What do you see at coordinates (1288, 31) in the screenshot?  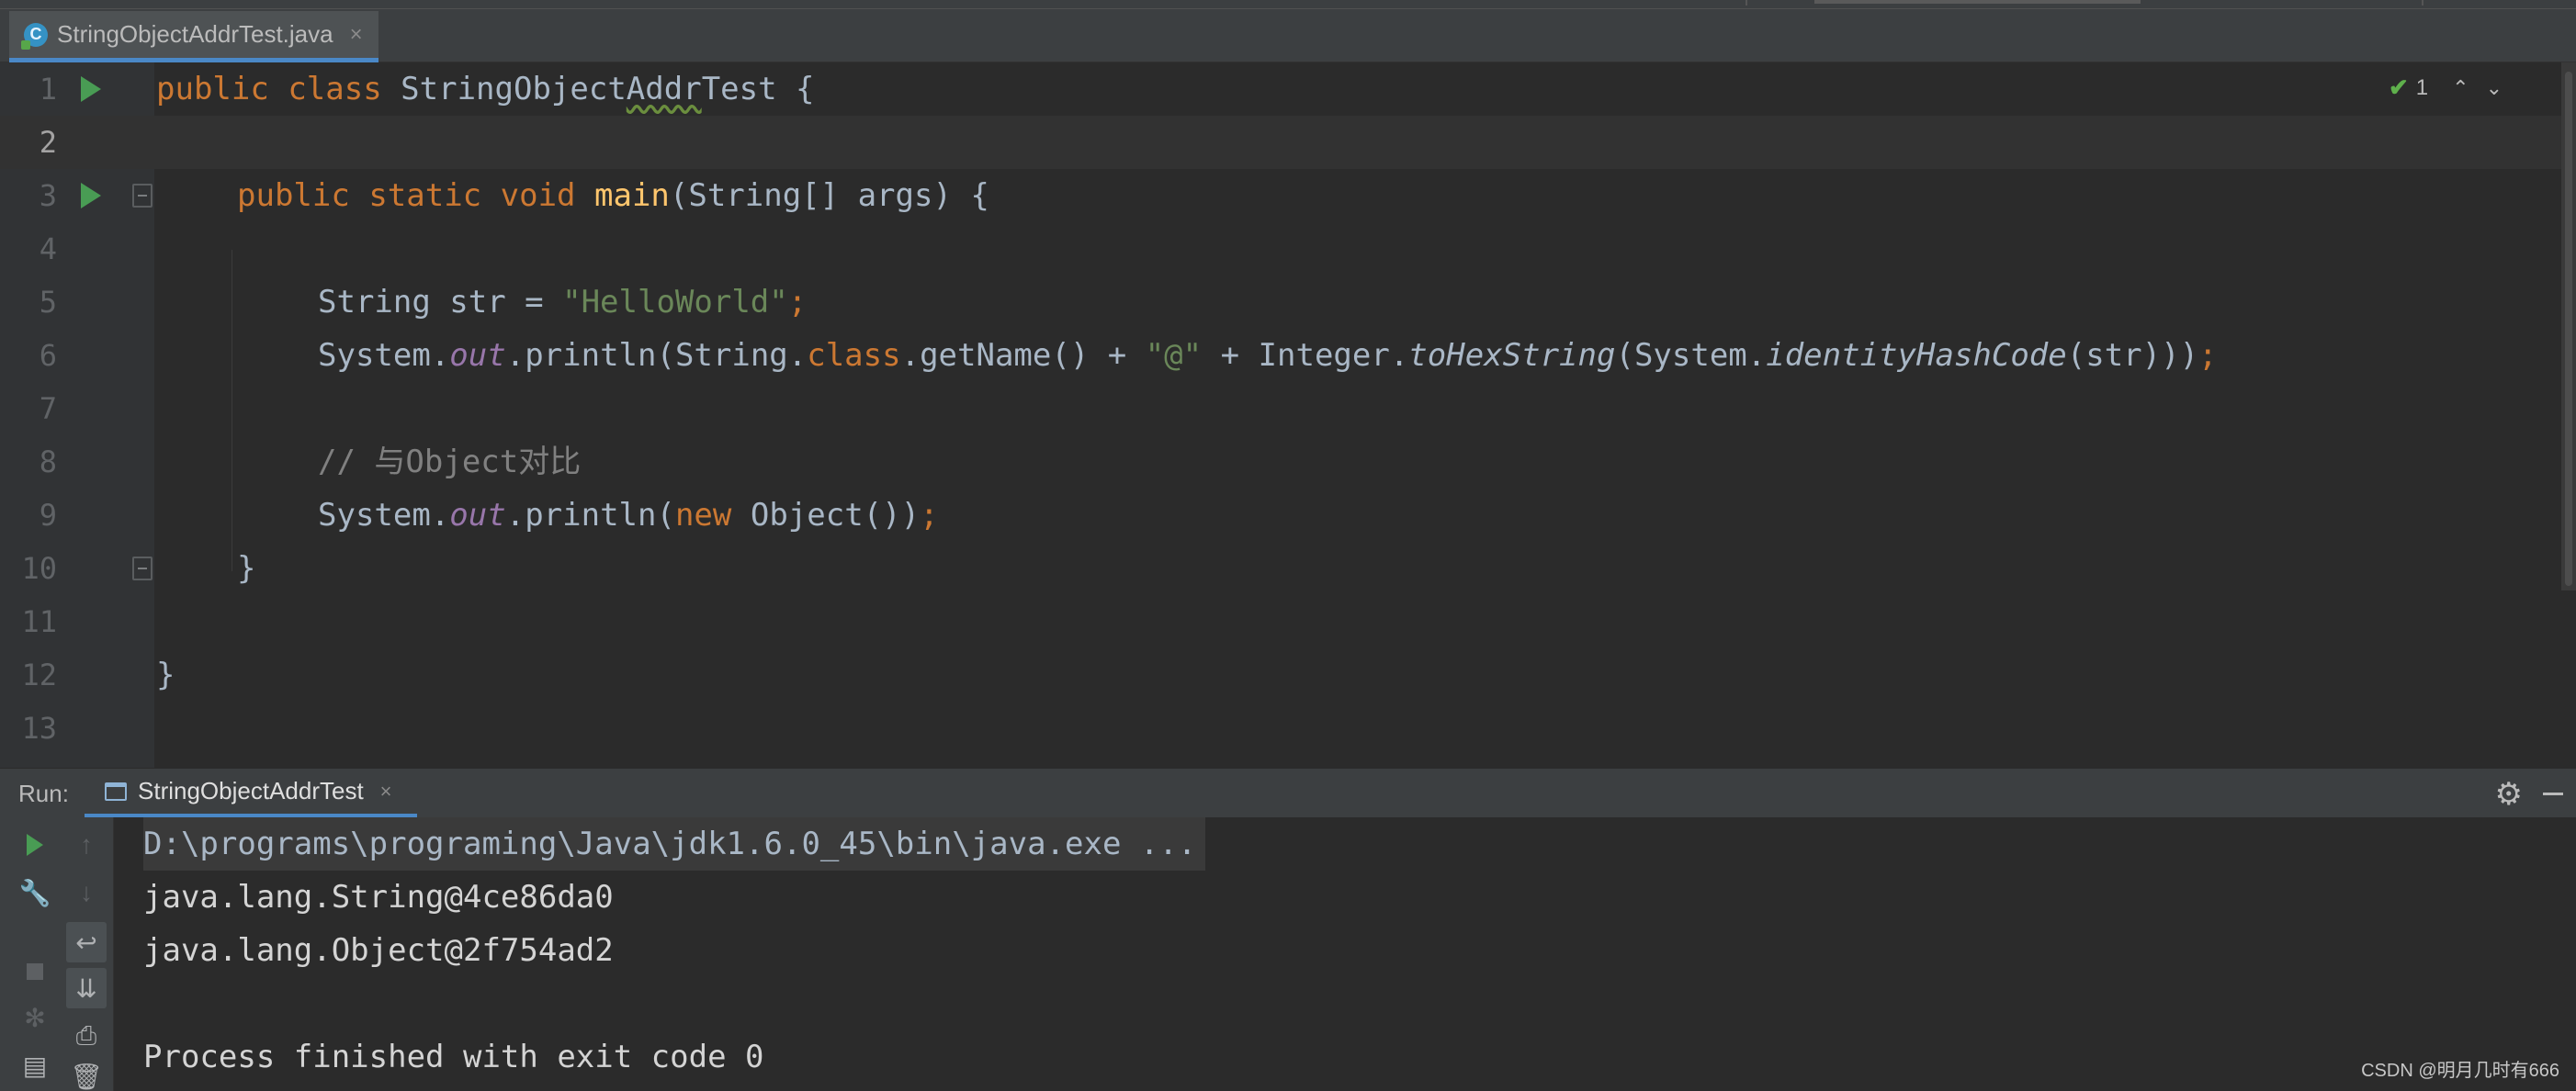 I see `editor-tab-bar: C StringObjectAddrTest.java ×` at bounding box center [1288, 31].